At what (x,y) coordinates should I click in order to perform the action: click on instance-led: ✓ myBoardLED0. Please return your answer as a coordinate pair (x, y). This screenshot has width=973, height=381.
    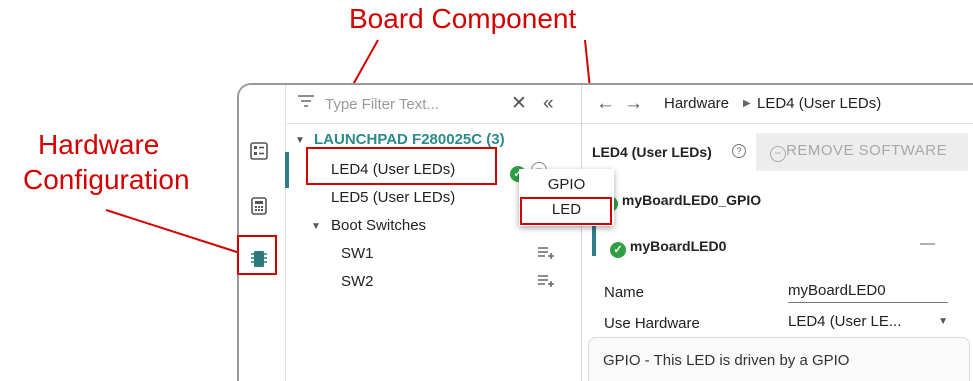
    Looking at the image, I should click on (668, 246).